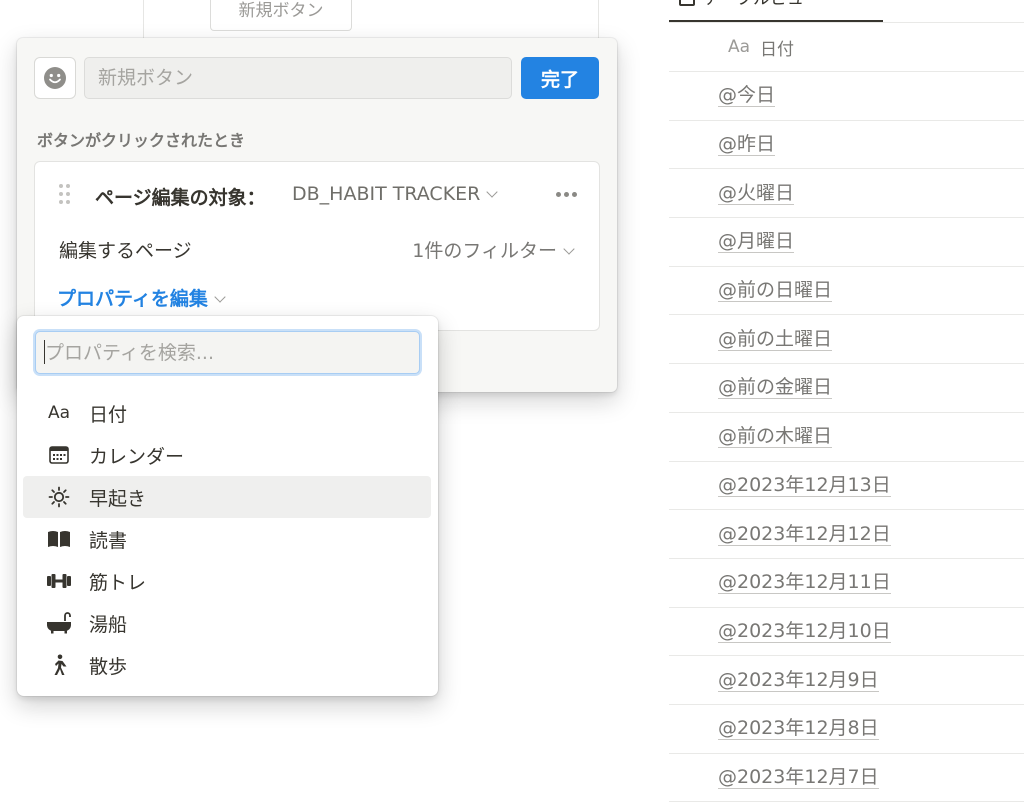 This screenshot has height=802, width=1024. What do you see at coordinates (59, 623) in the screenshot?
I see `bathtub-icon` at bounding box center [59, 623].